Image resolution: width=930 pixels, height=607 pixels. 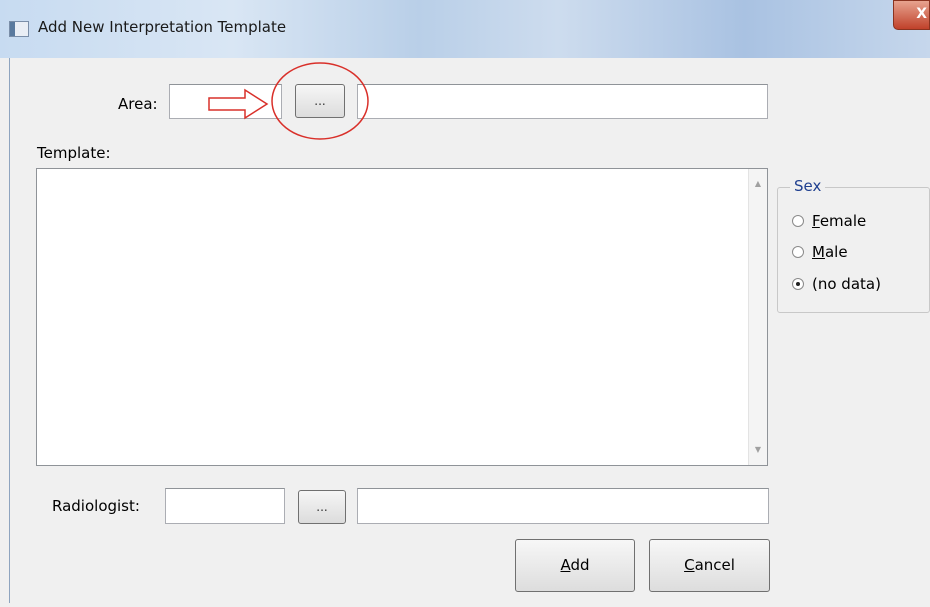 What do you see at coordinates (96, 506) in the screenshot?
I see `radiologist-label: Radiologist:` at bounding box center [96, 506].